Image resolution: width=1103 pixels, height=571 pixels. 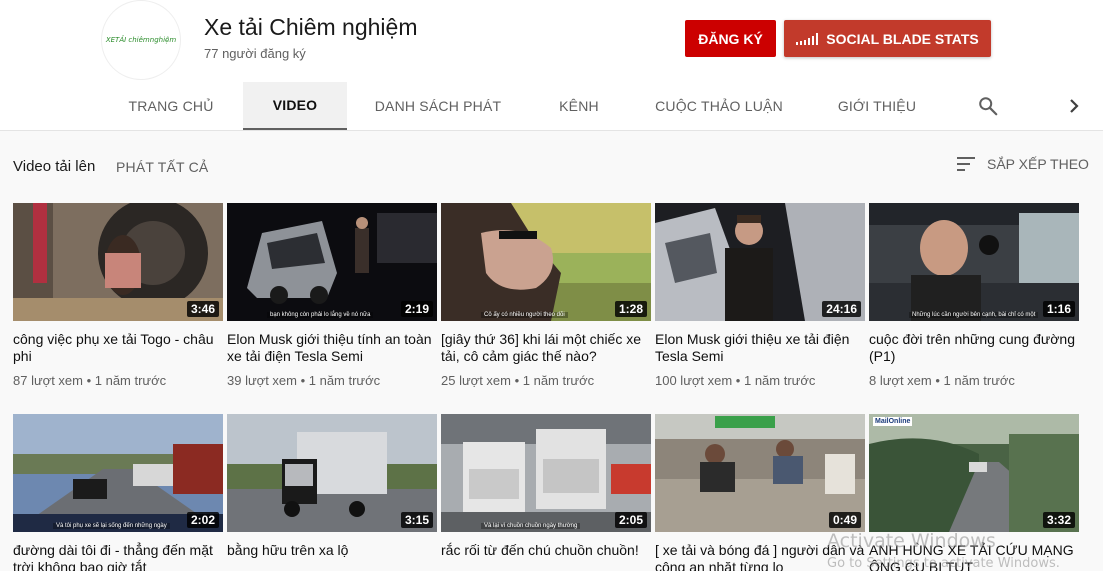 What do you see at coordinates (311, 27) in the screenshot?
I see `channel-title: Xe tải Chiêm nghiệm` at bounding box center [311, 27].